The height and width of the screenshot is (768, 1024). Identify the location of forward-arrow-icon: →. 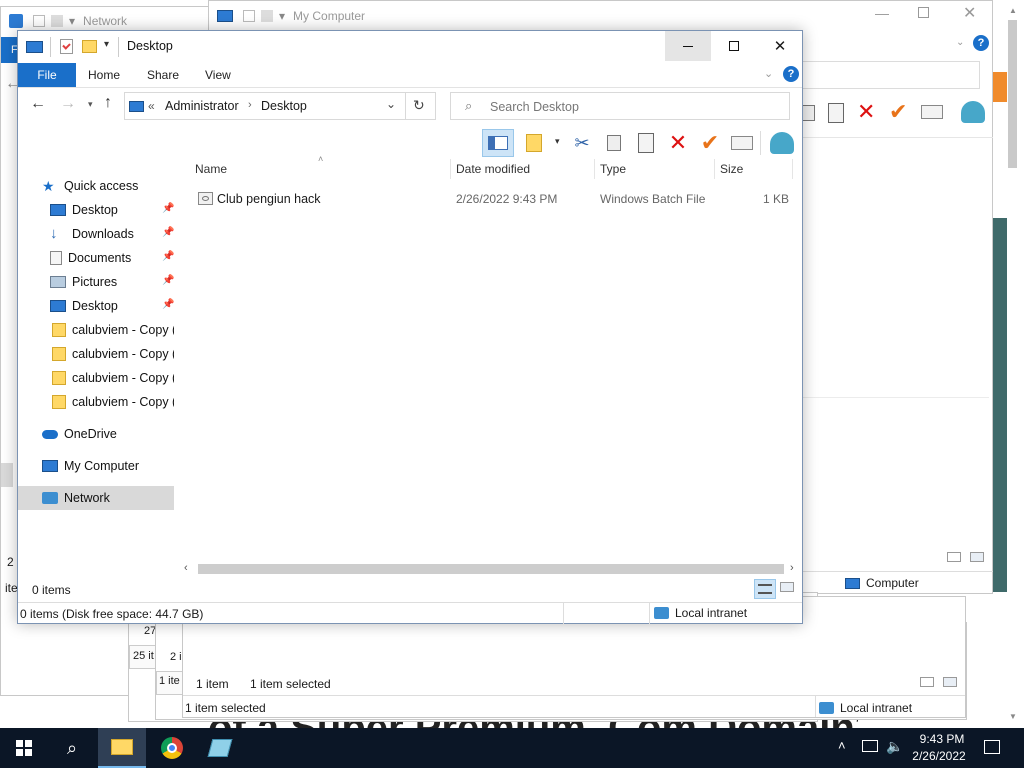
(68, 104).